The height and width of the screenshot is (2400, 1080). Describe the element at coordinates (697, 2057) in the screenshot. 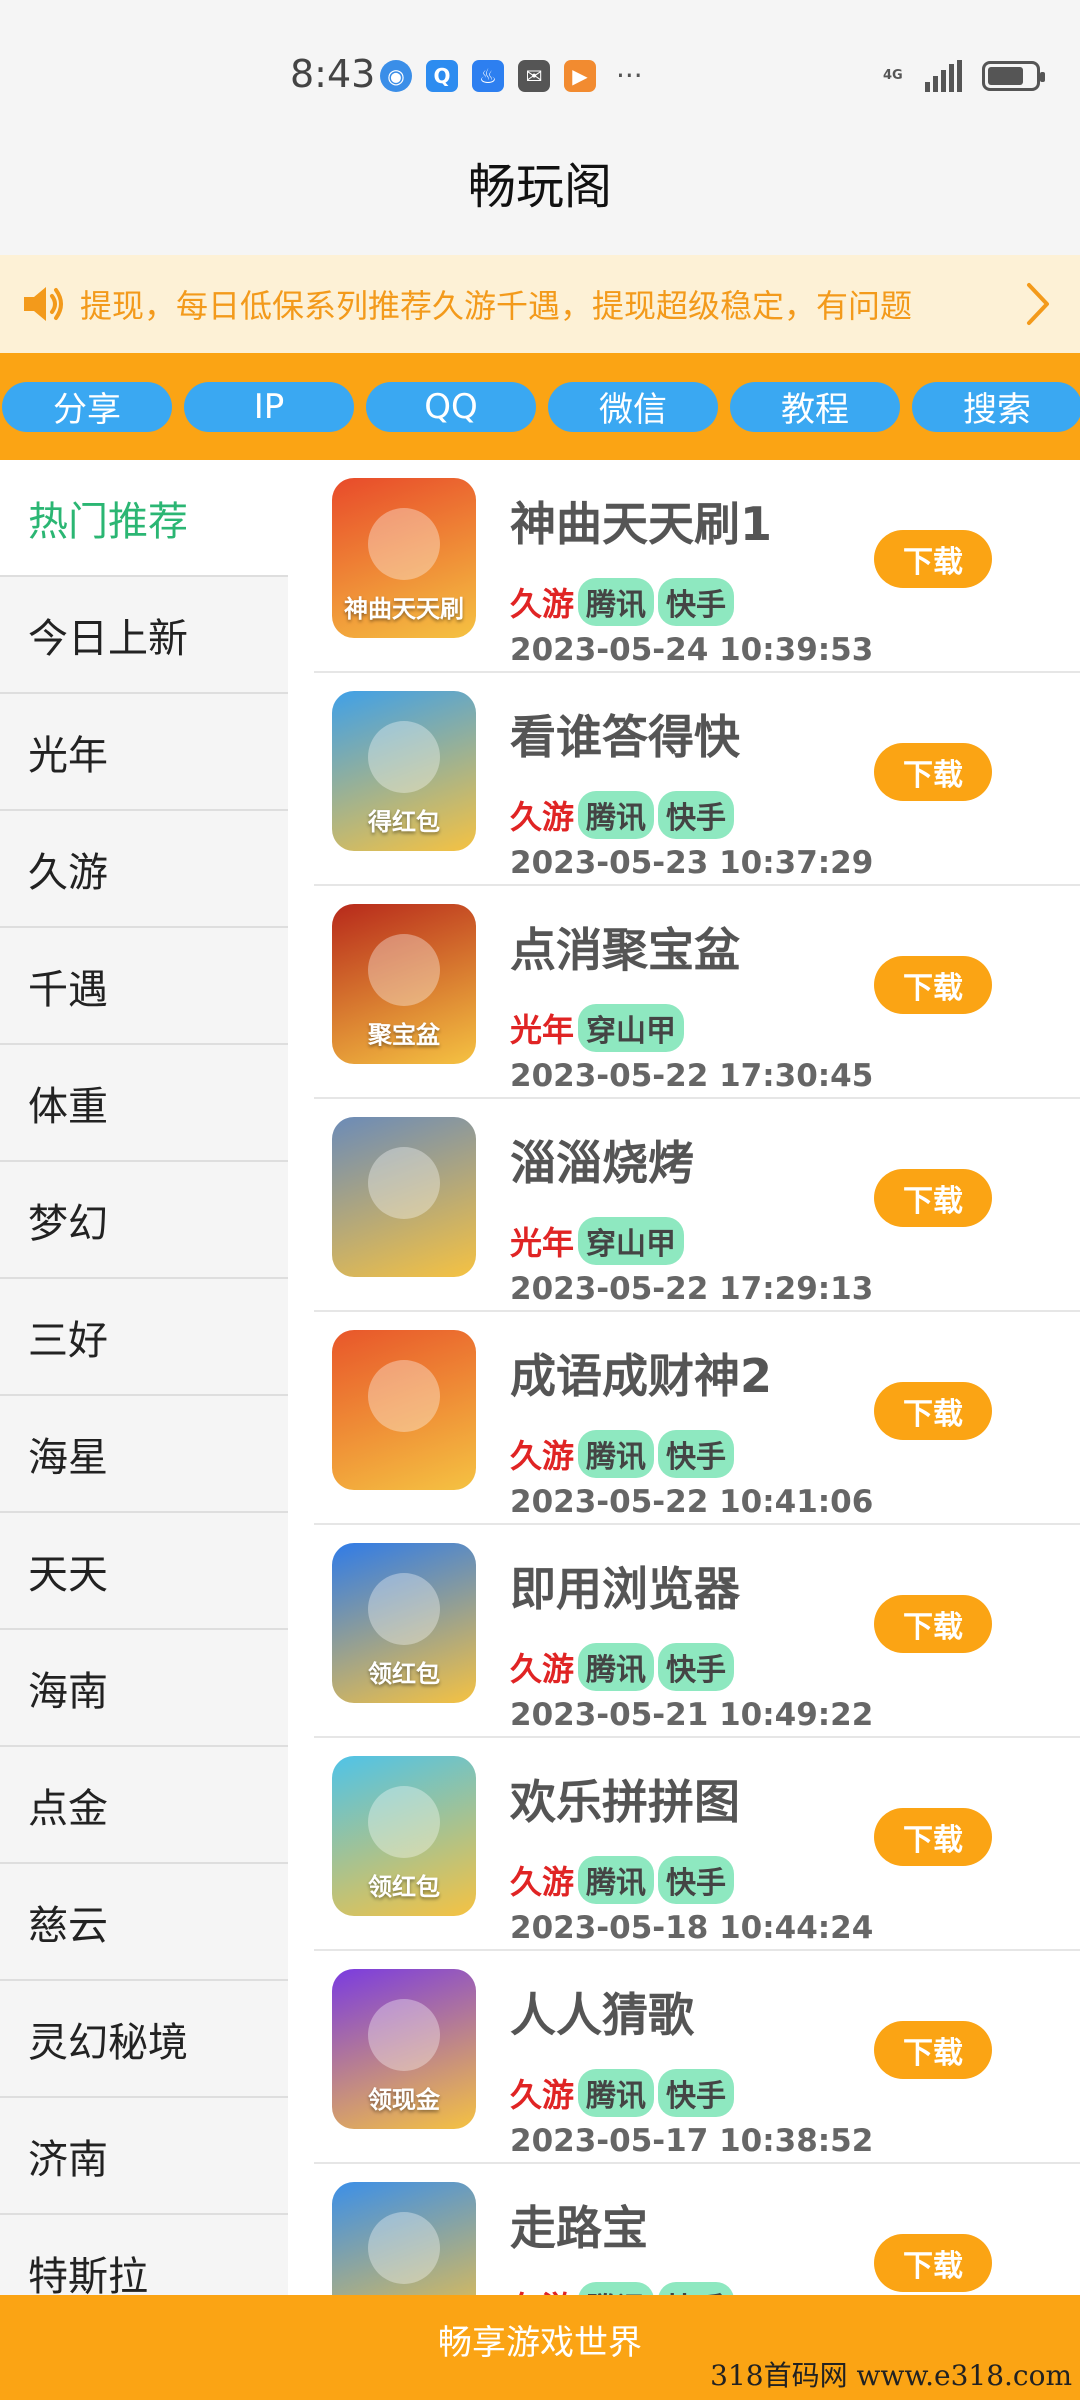

I see `app-row: 领现金 人人猜歌 久游 腾讯 快手 2023-05-17 10:38:52 下载` at that location.